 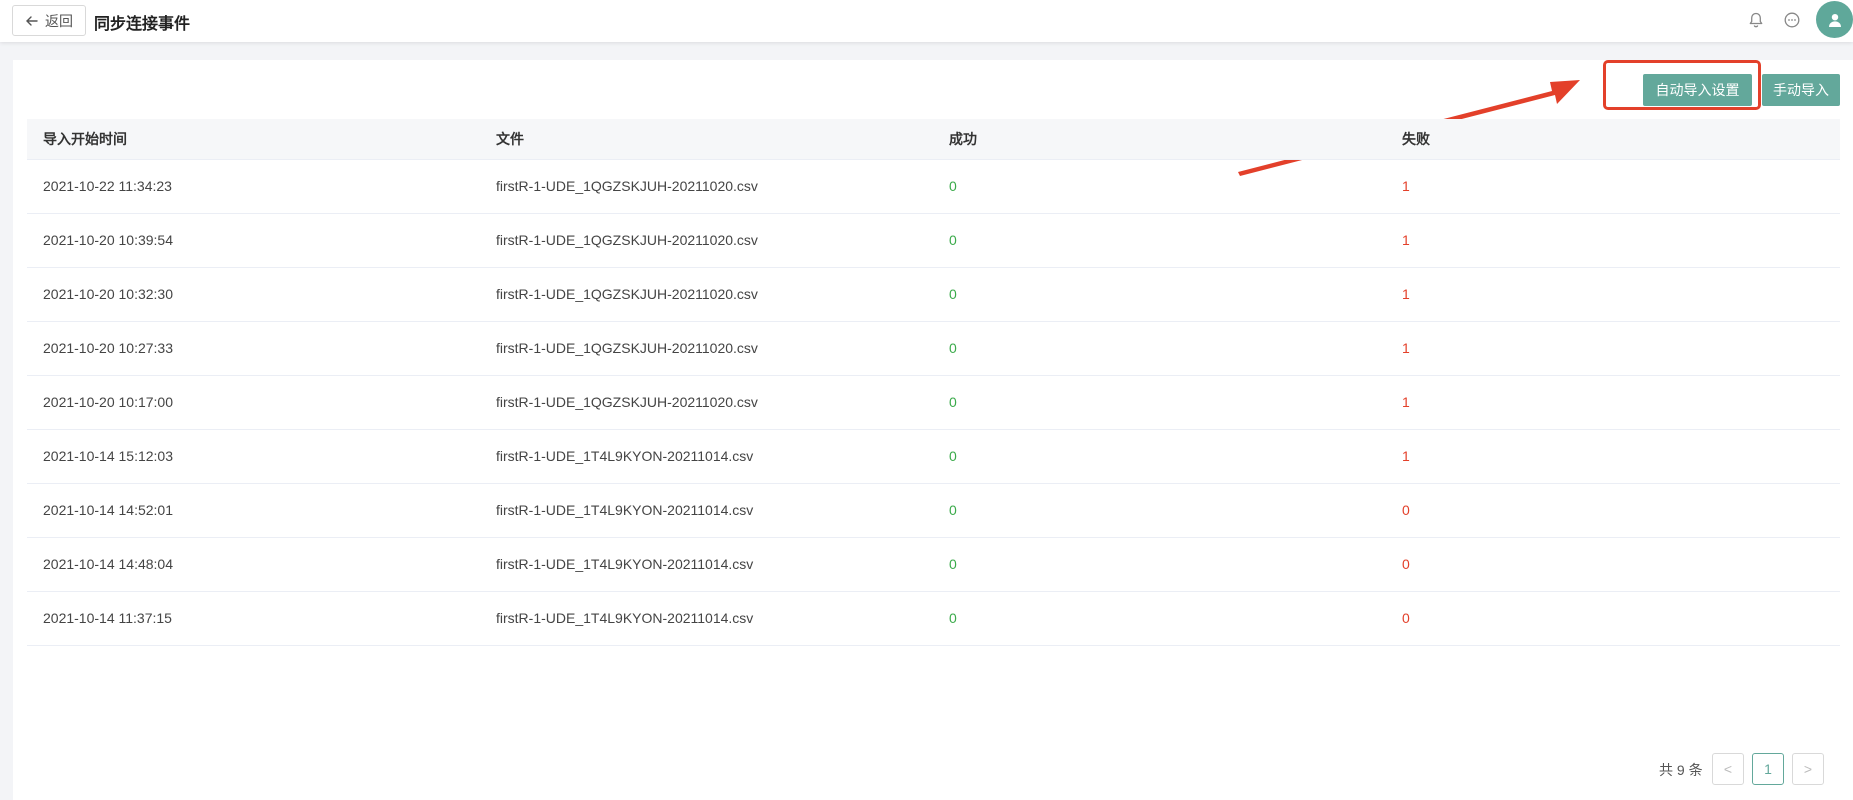 What do you see at coordinates (253, 139) in the screenshot?
I see `column-header-start-time: 导入开始时间` at bounding box center [253, 139].